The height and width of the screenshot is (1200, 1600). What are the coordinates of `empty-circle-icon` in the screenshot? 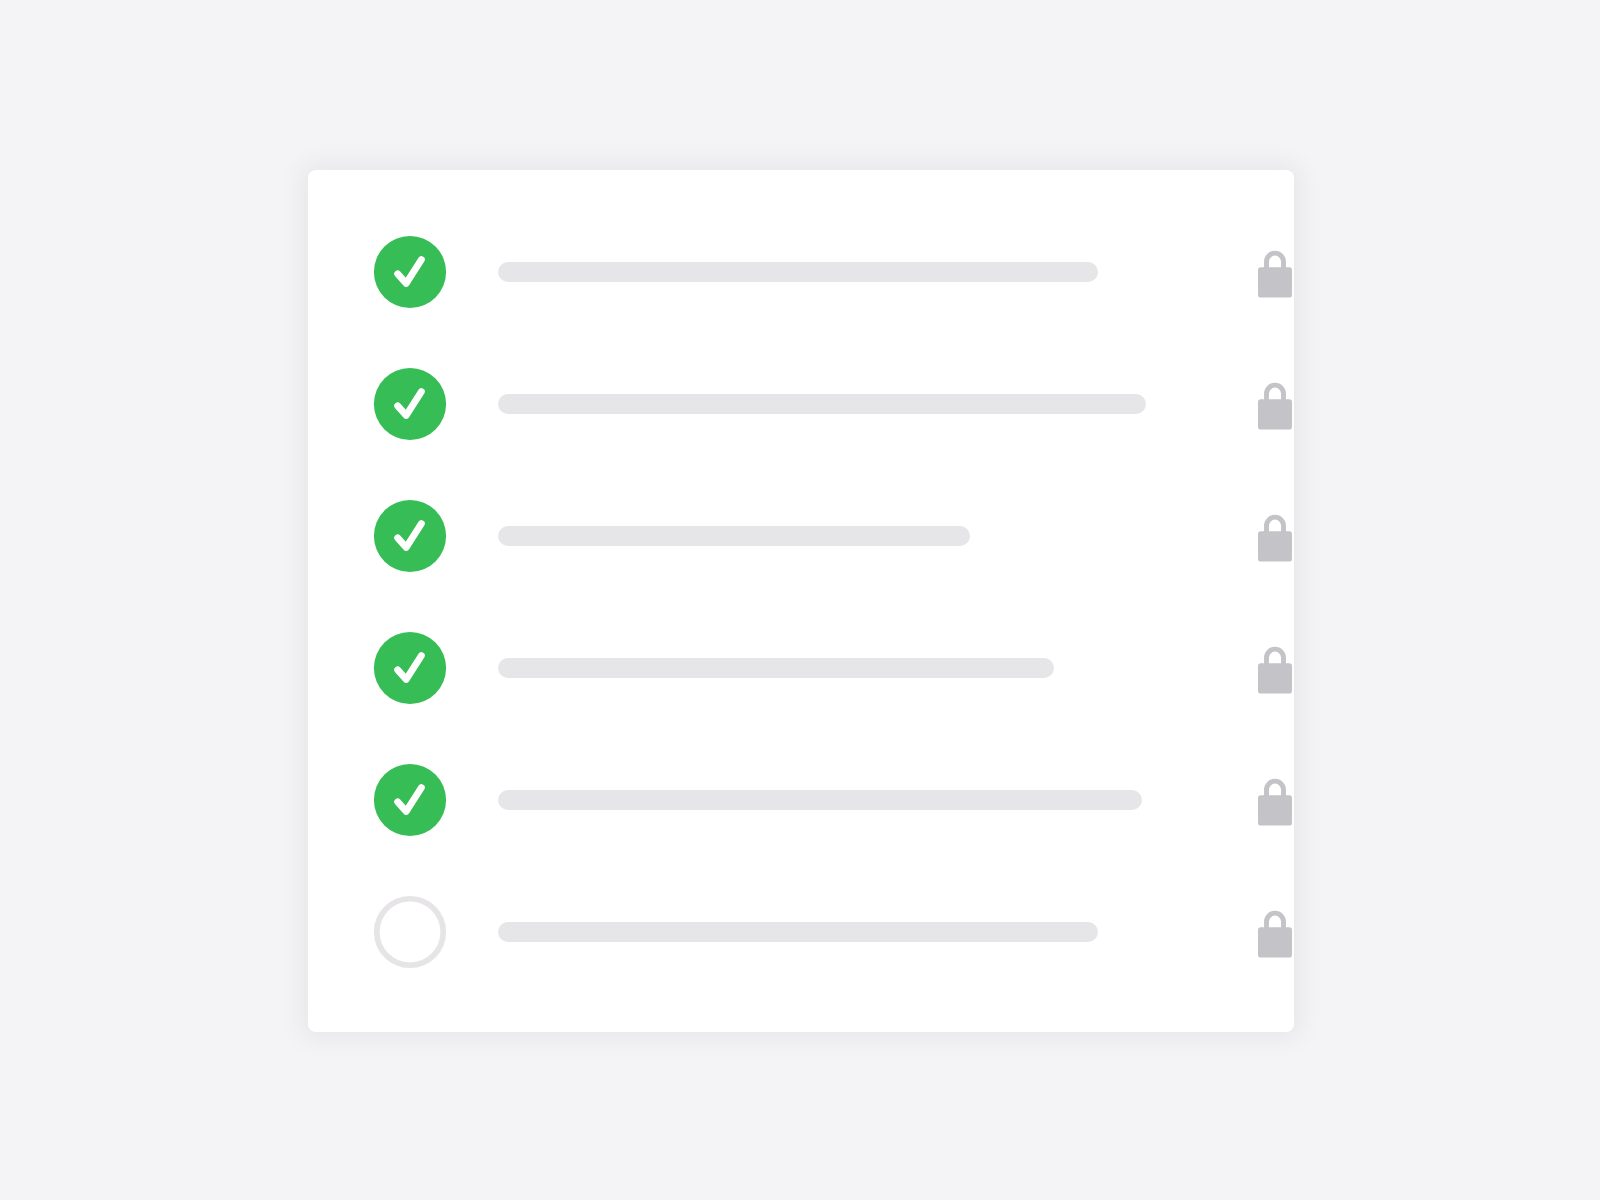 It's located at (409, 932).